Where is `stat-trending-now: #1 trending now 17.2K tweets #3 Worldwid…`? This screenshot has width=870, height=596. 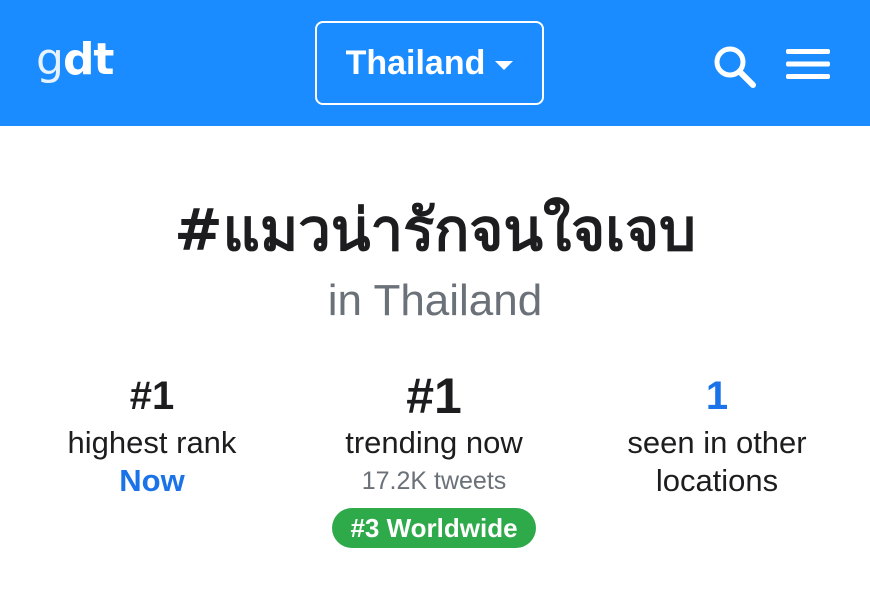
stat-trending-now: #1 trending now 17.2K tweets #3 Worldwid… is located at coordinates (434, 458).